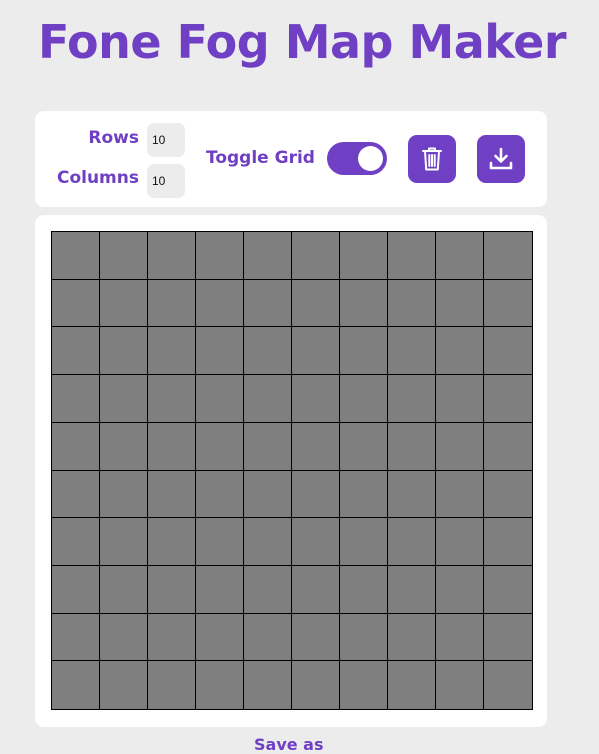 The image size is (599, 754). What do you see at coordinates (501, 159) in the screenshot?
I see `download-button` at bounding box center [501, 159].